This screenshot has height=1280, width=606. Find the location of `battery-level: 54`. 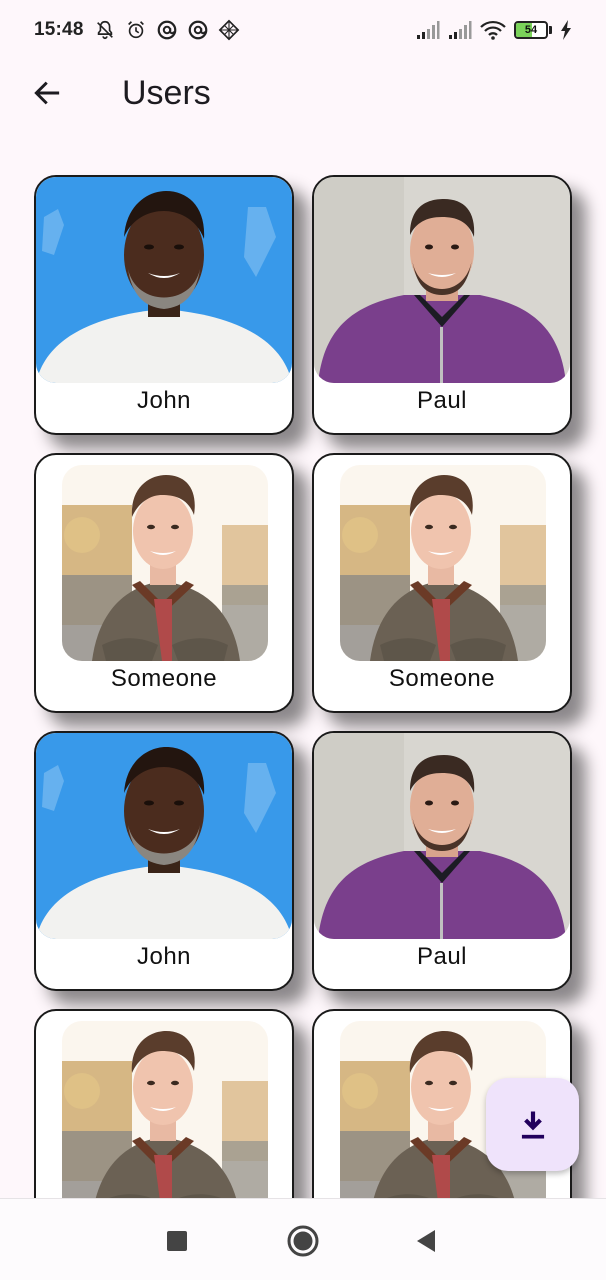

battery-level: 54 is located at coordinates (531, 30).